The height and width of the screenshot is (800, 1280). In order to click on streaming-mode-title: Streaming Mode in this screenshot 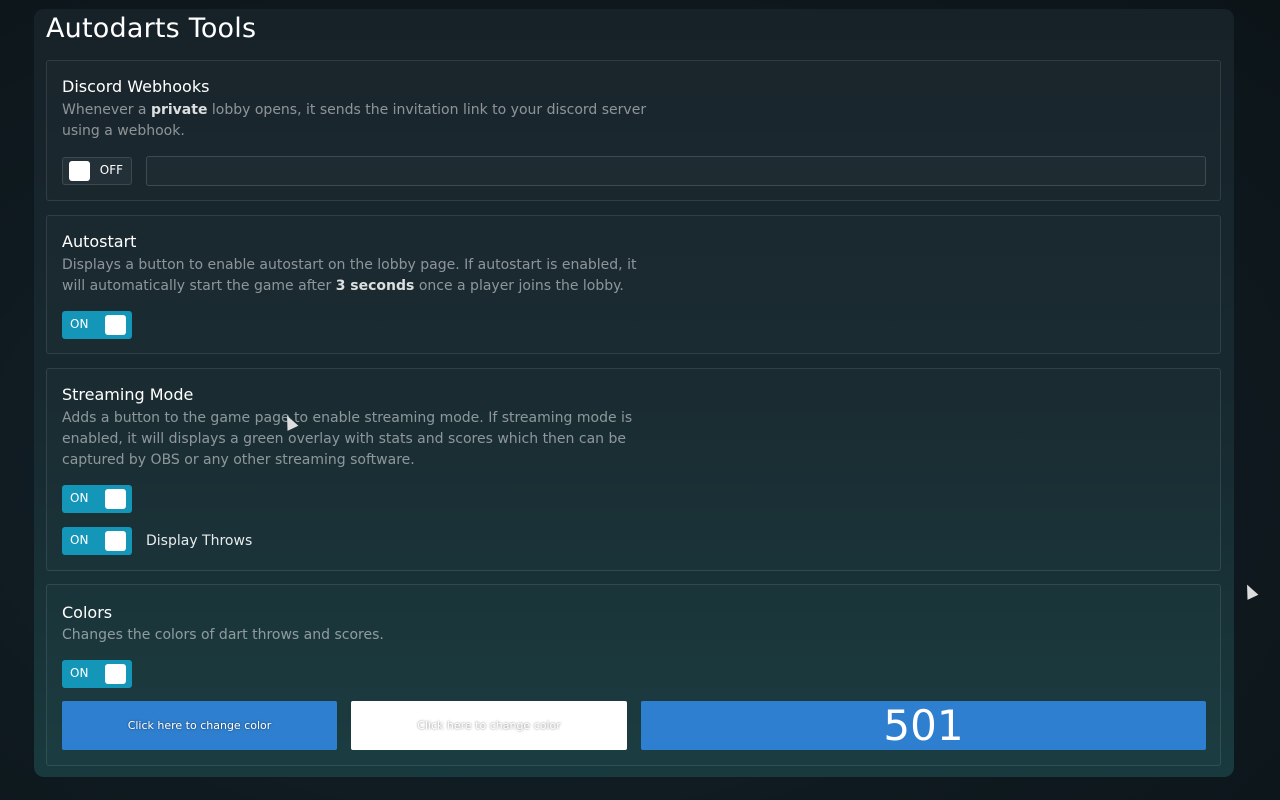, I will do `click(128, 394)`.